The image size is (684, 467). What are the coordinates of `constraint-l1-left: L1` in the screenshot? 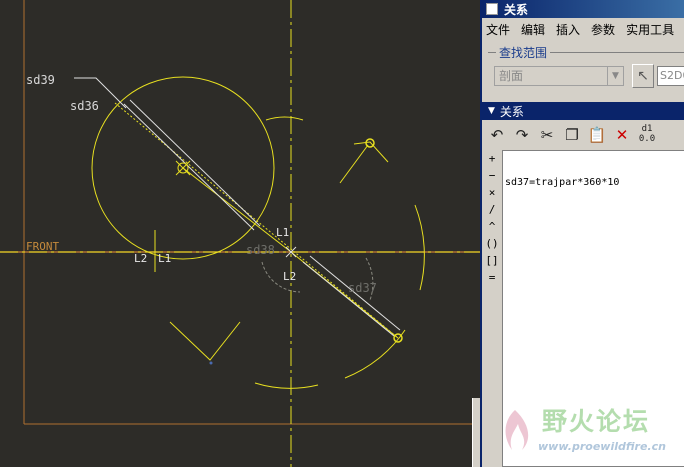 It's located at (164, 258).